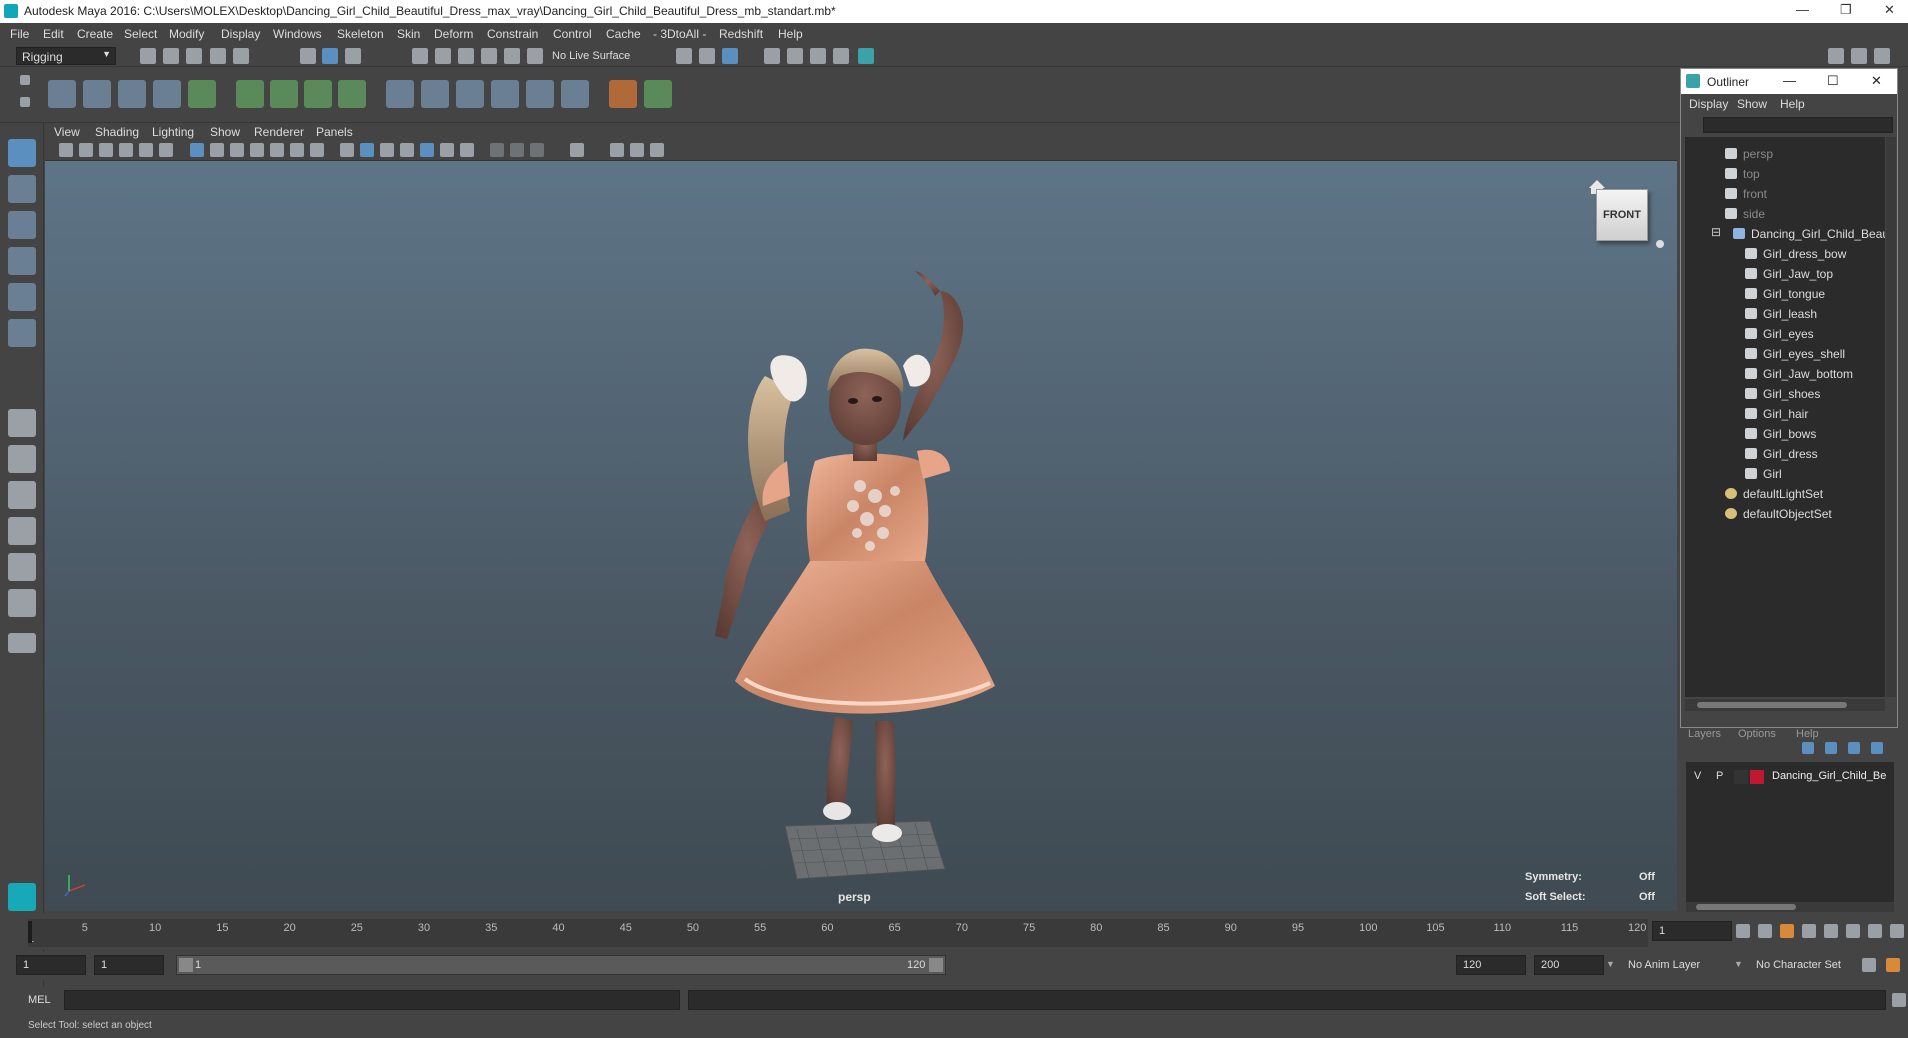  What do you see at coordinates (623, 94) in the screenshot?
I see `locator-icon` at bounding box center [623, 94].